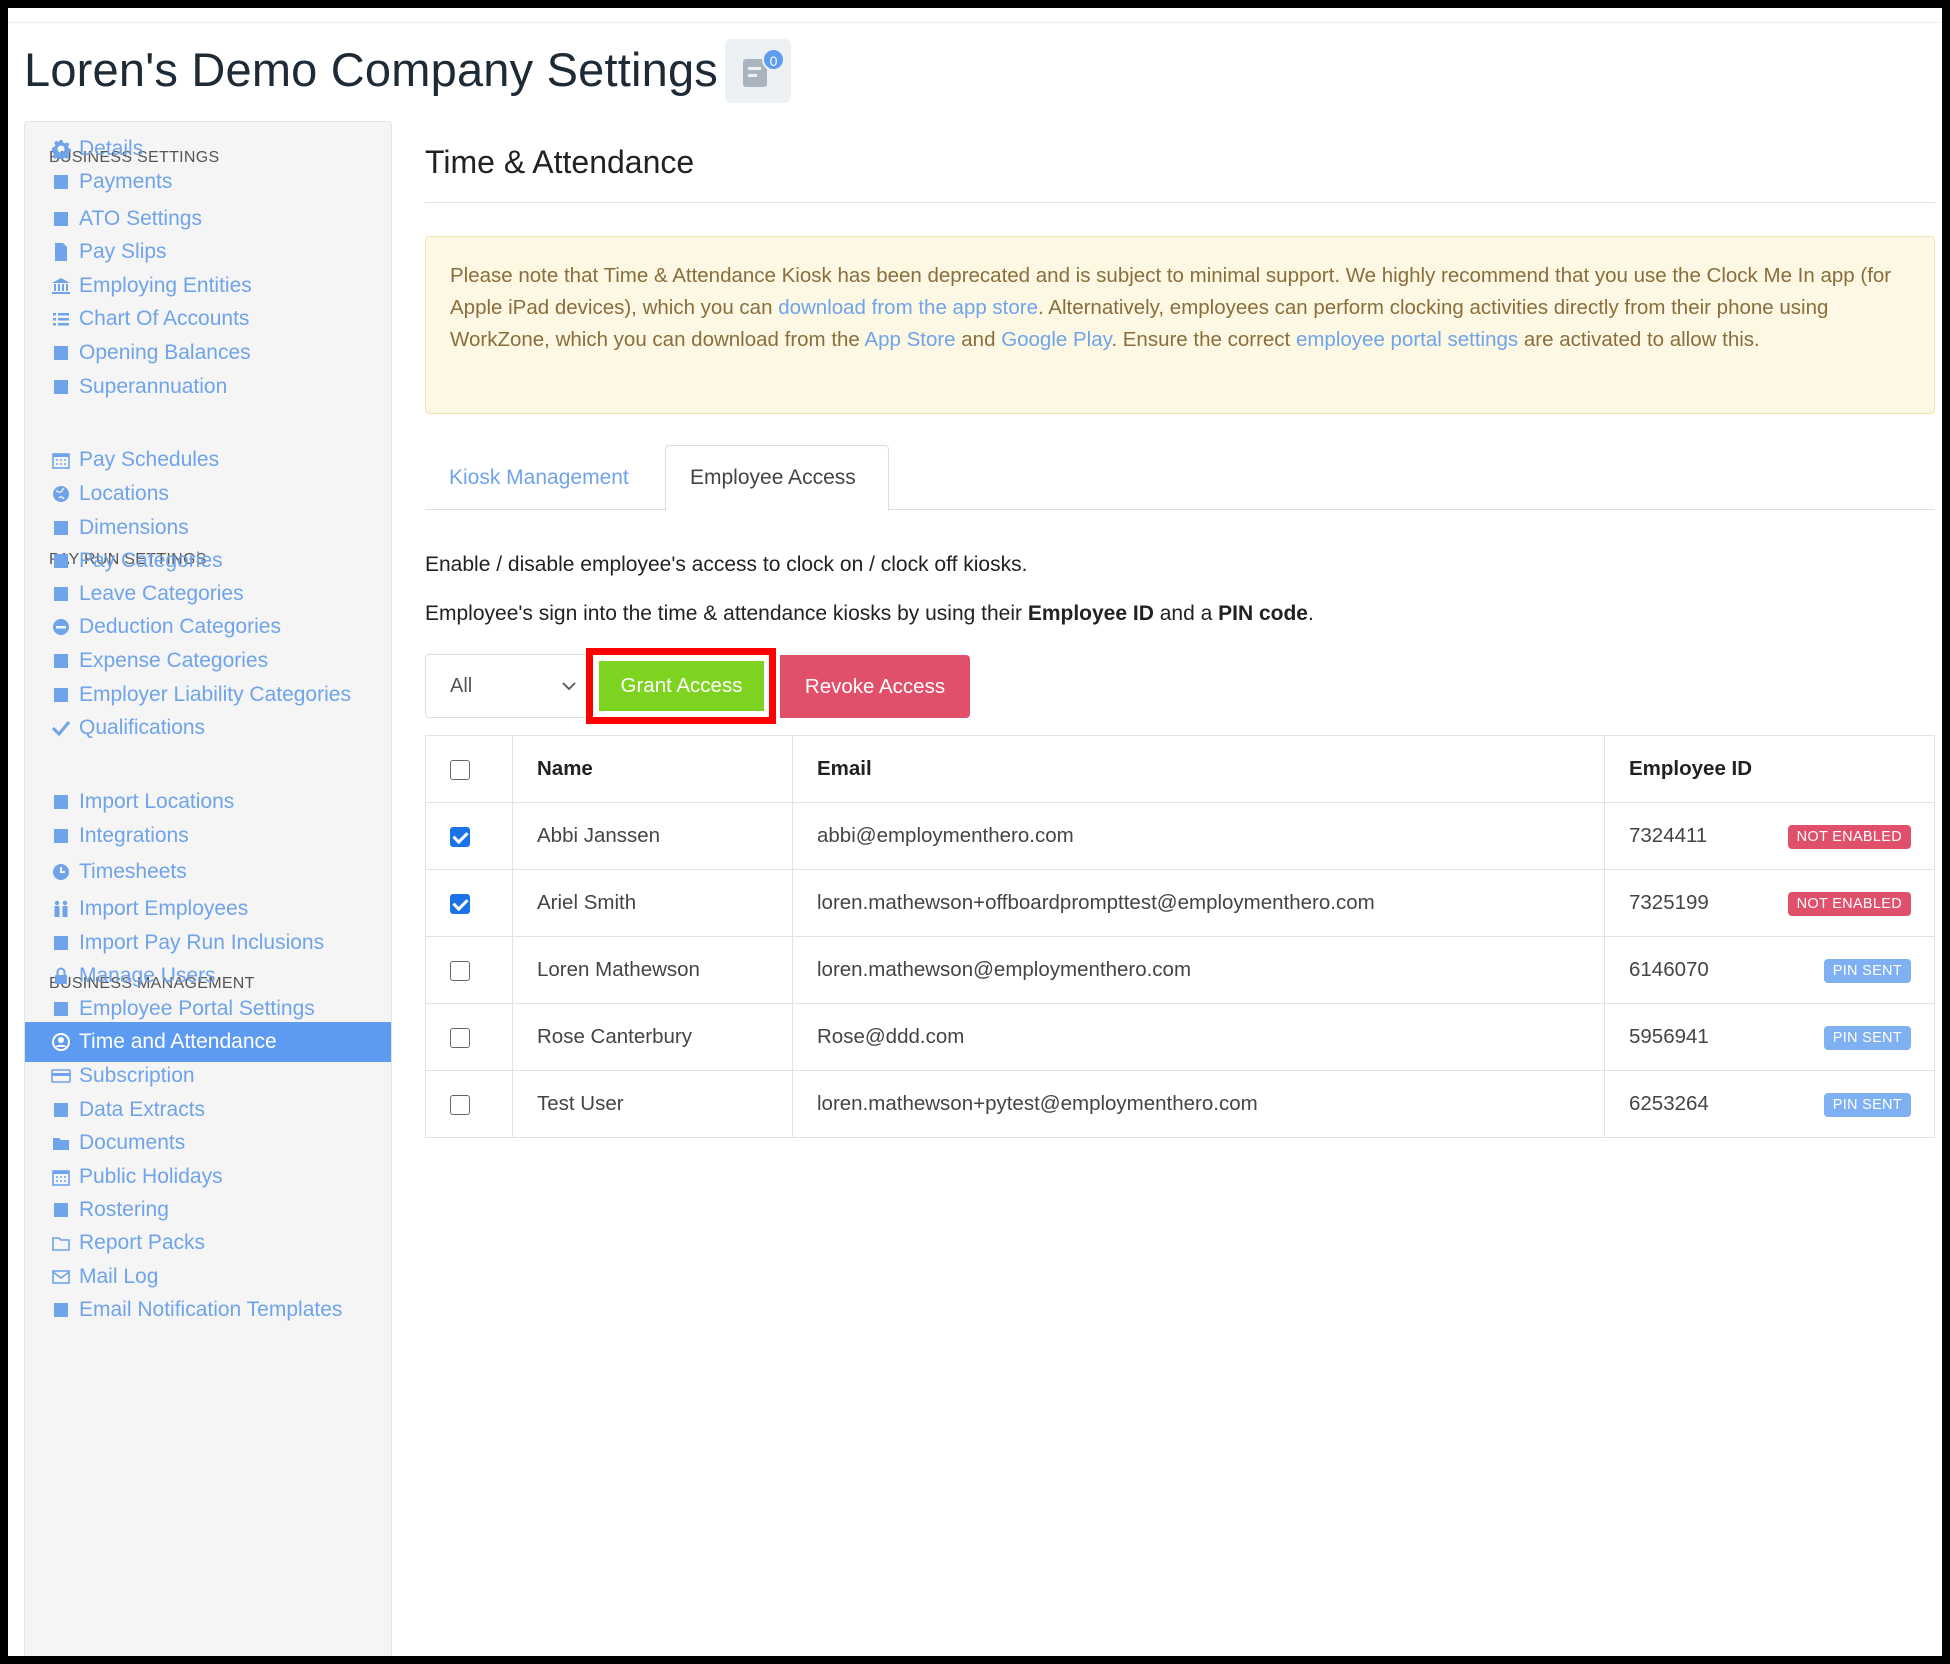 The height and width of the screenshot is (1664, 1950). I want to click on sidebar-item-superannuation: Superannuation, so click(208, 387).